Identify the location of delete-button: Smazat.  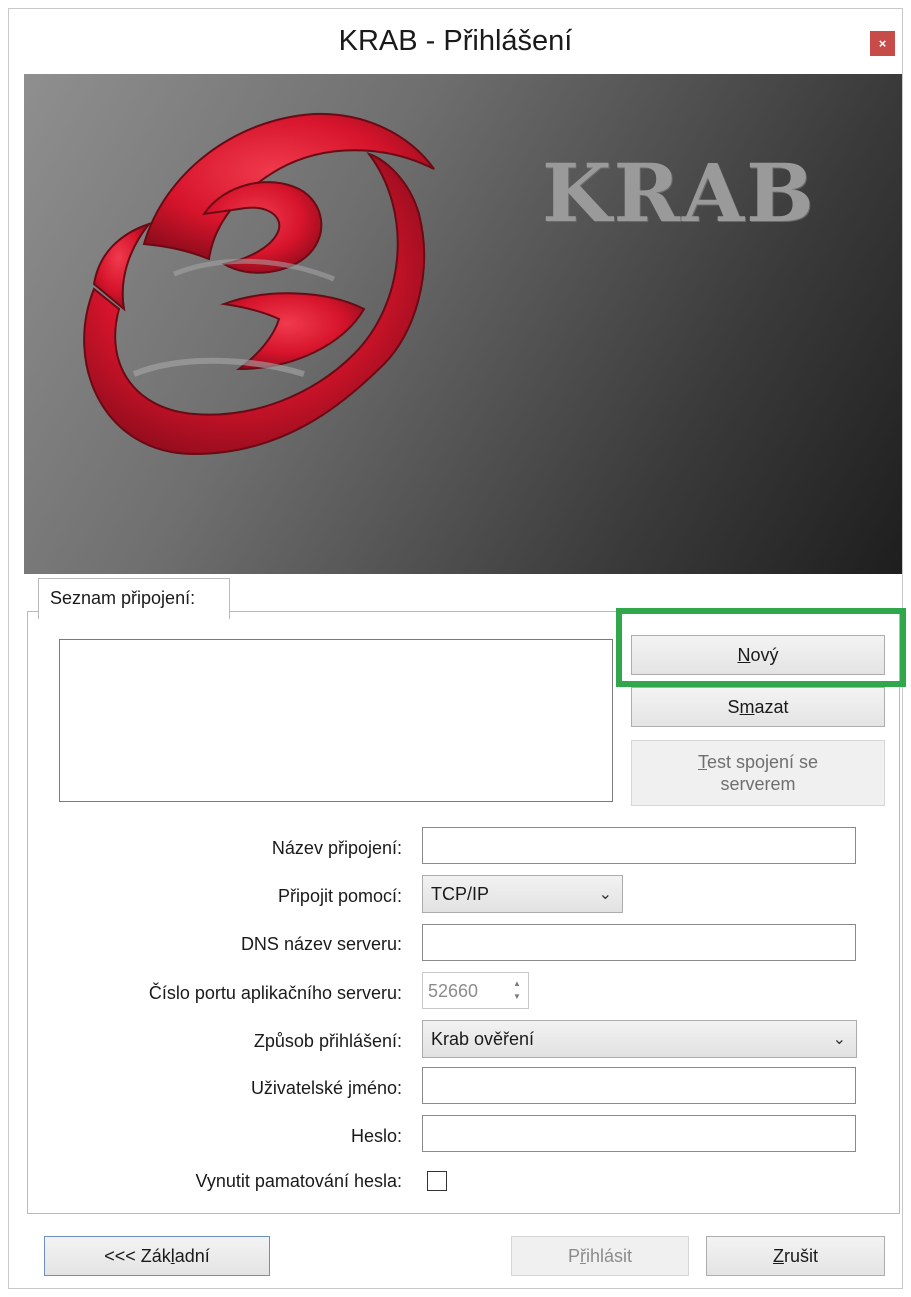
(758, 707).